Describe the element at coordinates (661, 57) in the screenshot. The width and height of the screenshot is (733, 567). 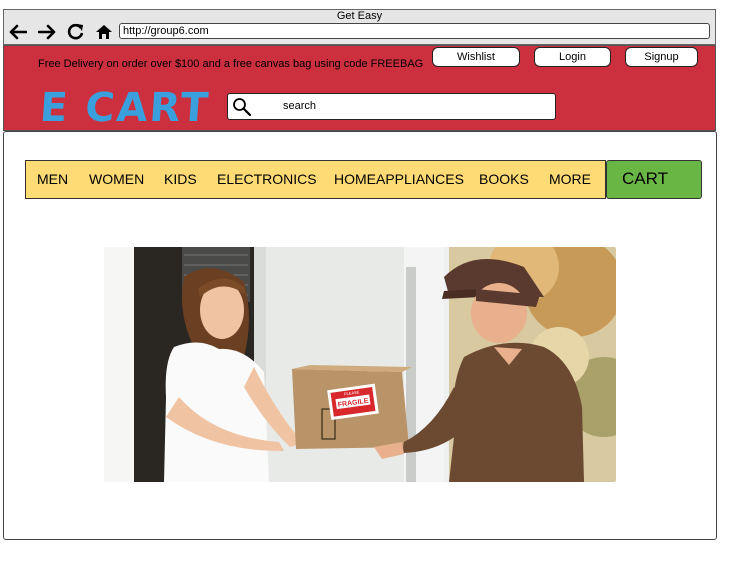
I see `signup-button: Signup` at that location.